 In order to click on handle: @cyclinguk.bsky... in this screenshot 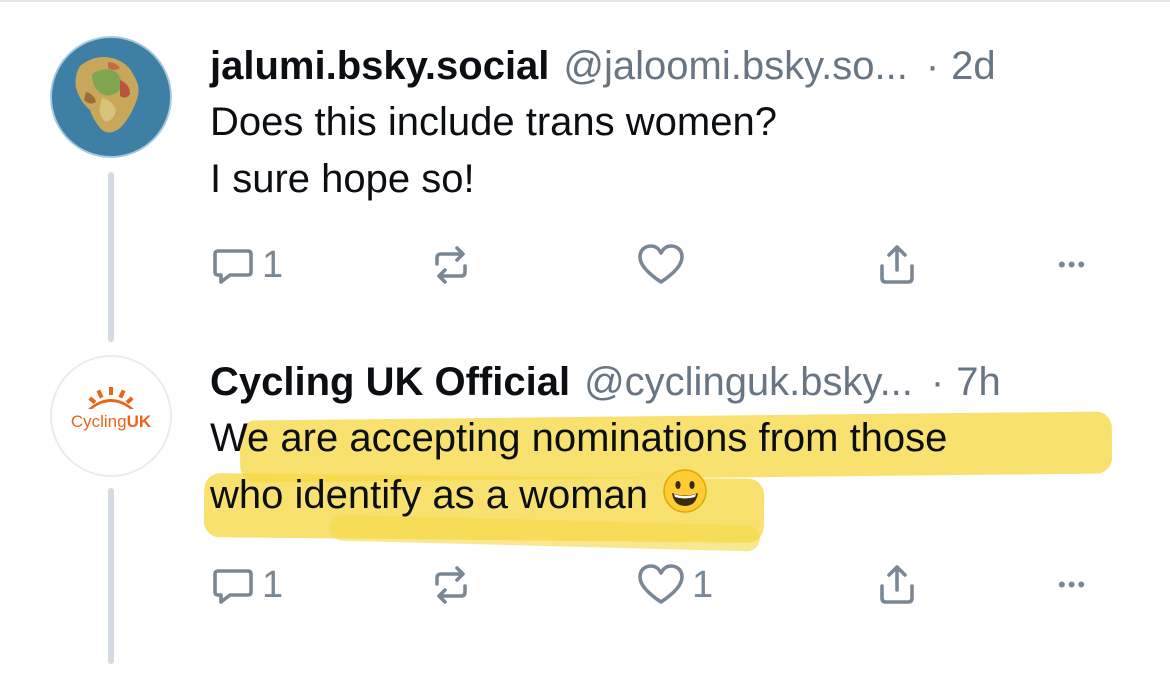, I will do `click(748, 382)`.